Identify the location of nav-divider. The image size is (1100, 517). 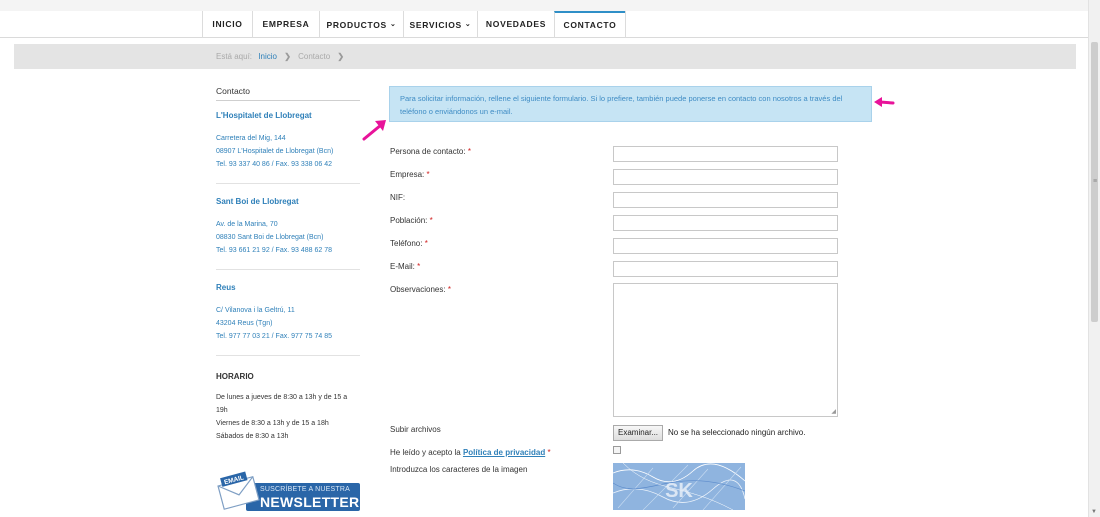
(625, 24).